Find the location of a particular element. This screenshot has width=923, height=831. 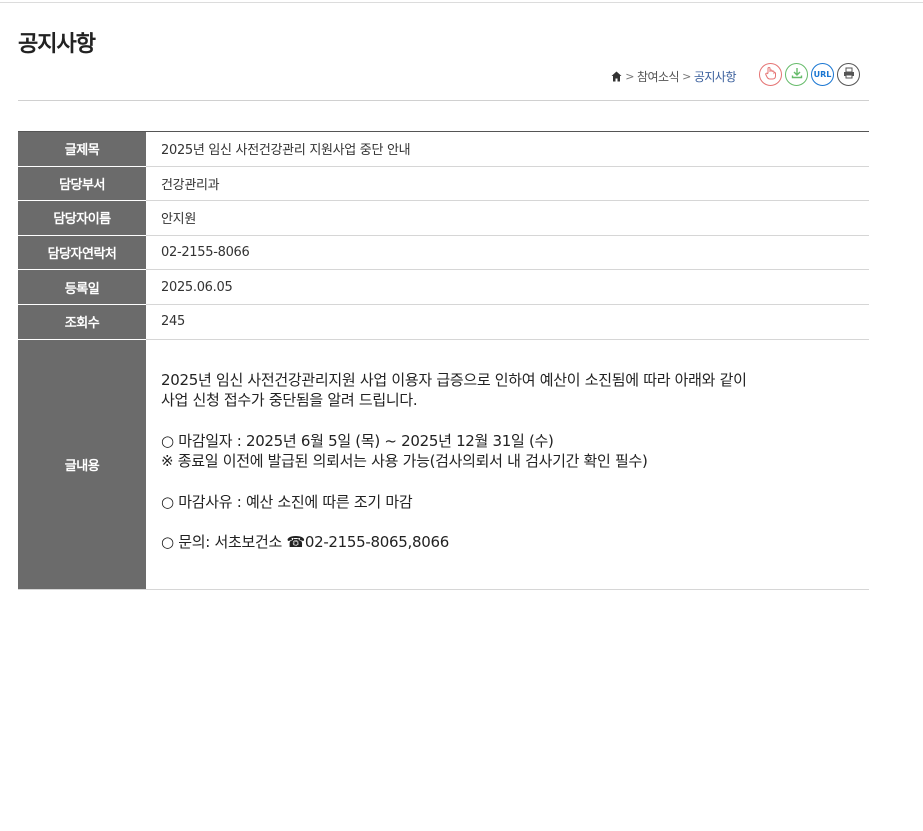

copy-url-button: URL is located at coordinates (822, 74).